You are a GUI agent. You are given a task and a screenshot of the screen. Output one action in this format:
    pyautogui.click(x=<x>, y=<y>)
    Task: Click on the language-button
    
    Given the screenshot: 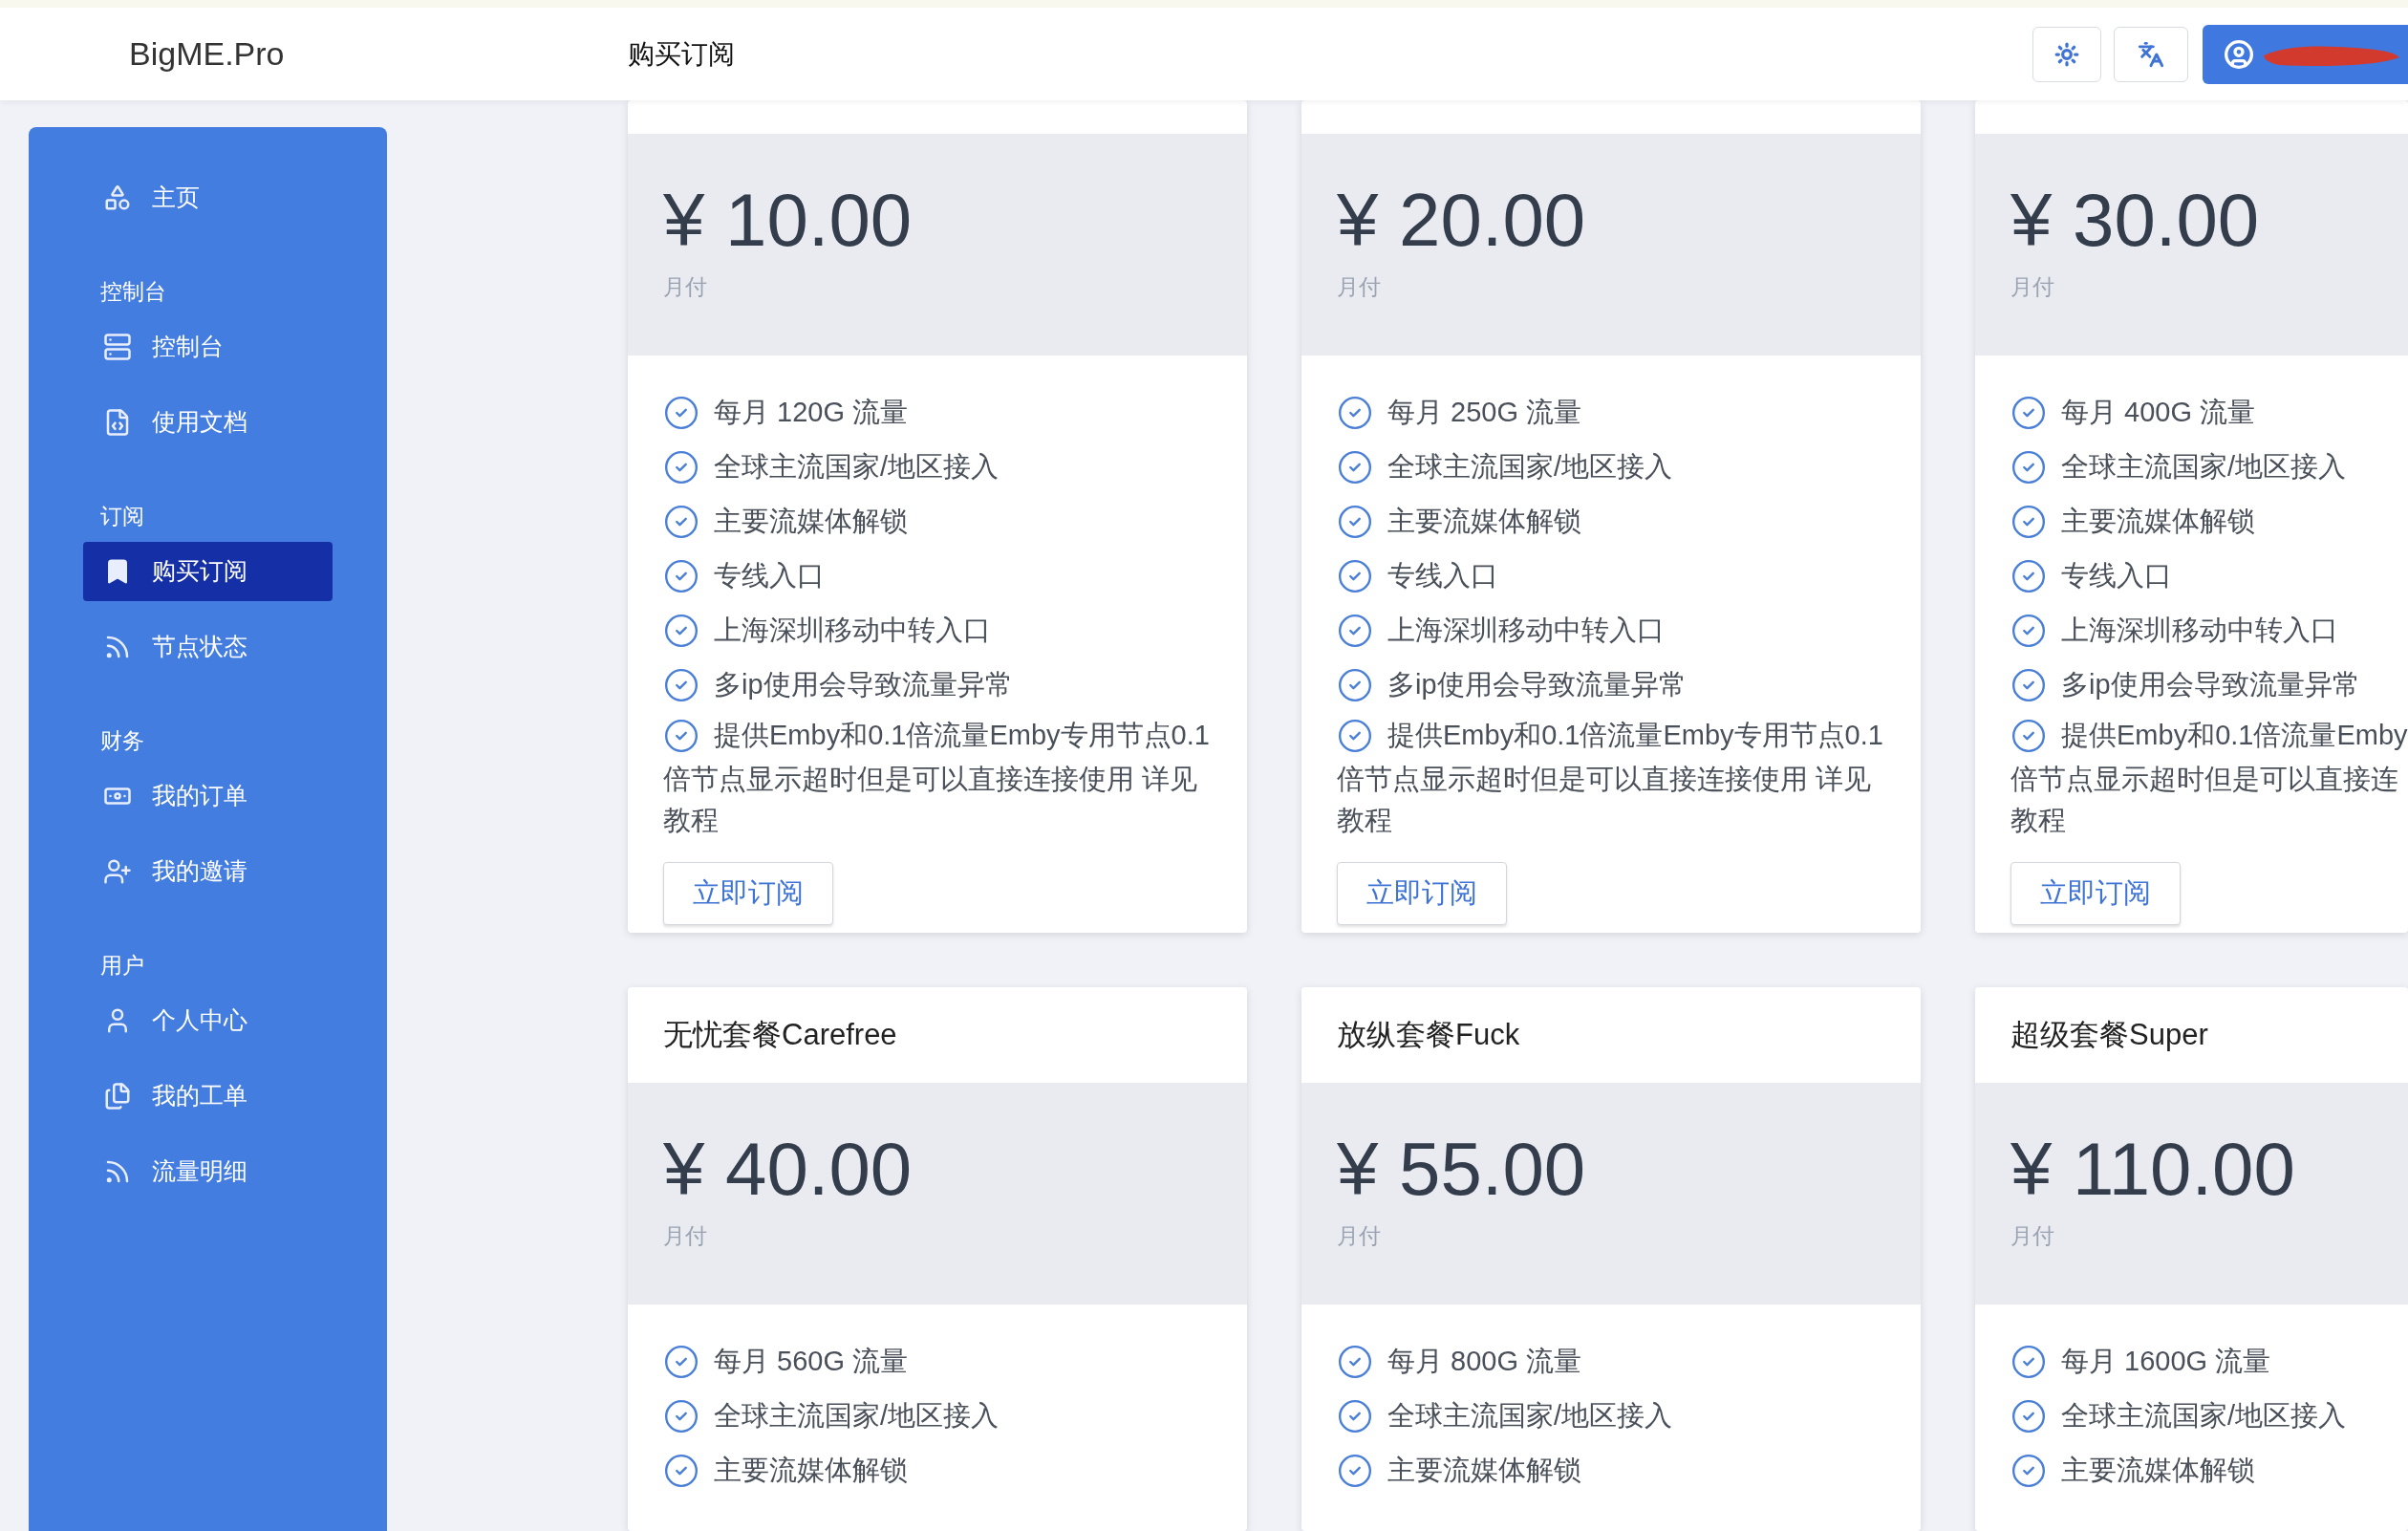 What is the action you would take?
    pyautogui.click(x=2151, y=54)
    